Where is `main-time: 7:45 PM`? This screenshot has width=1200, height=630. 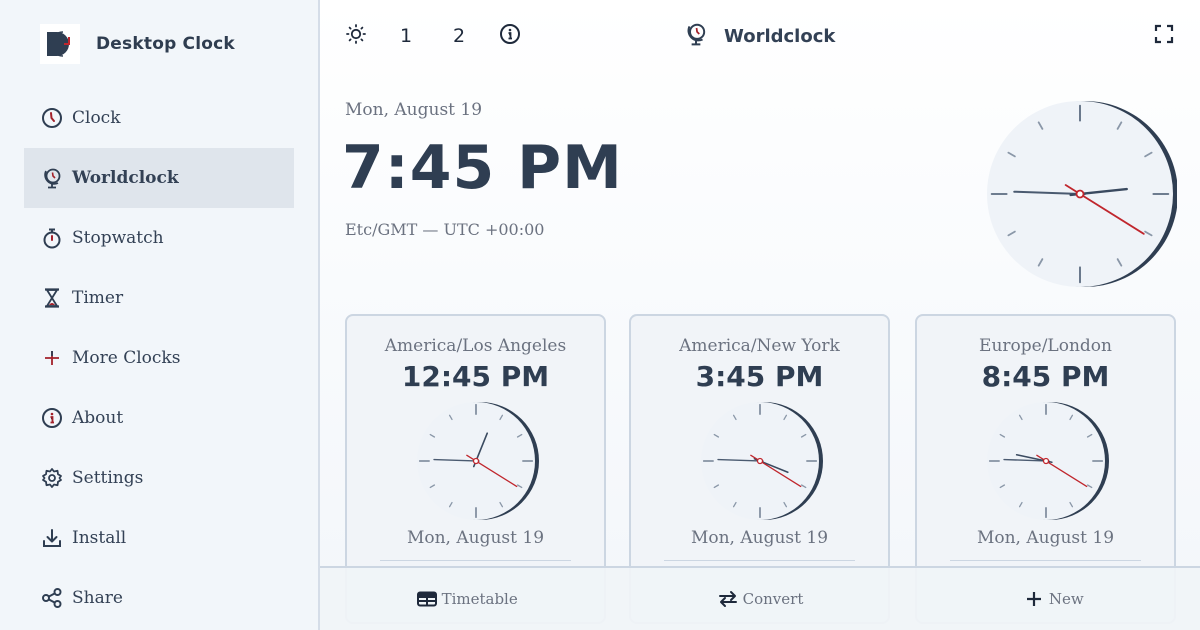 main-time: 7:45 PM is located at coordinates (482, 168).